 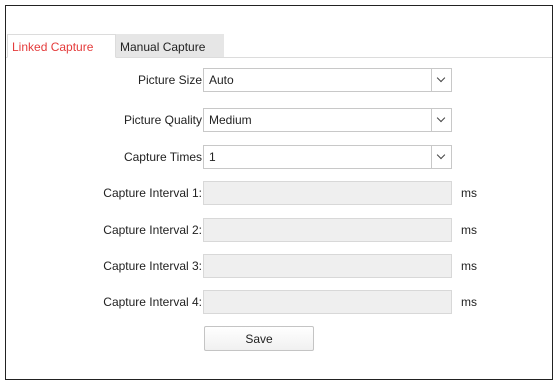 I want to click on capture-interval-4-row: Capture Interval 4: ms, so click(x=279, y=302).